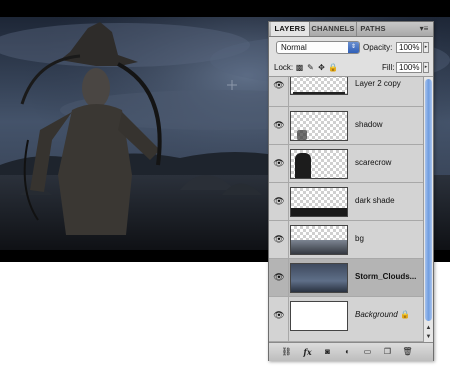 This screenshot has height=374, width=450. I want to click on adjustment-layer-icon: ◐, so click(347, 352).